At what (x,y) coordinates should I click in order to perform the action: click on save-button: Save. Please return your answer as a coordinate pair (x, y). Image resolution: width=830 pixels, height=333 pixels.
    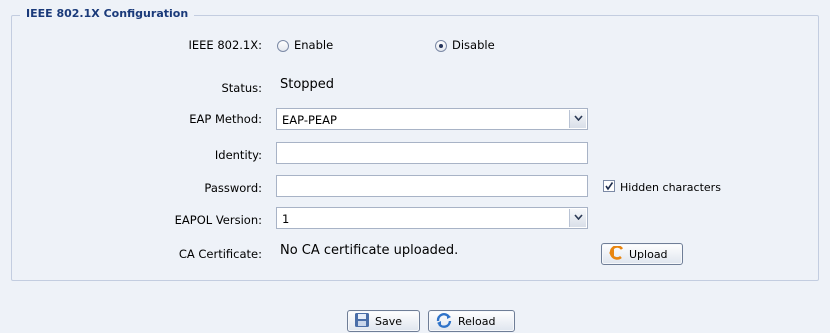
    Looking at the image, I should click on (383, 321).